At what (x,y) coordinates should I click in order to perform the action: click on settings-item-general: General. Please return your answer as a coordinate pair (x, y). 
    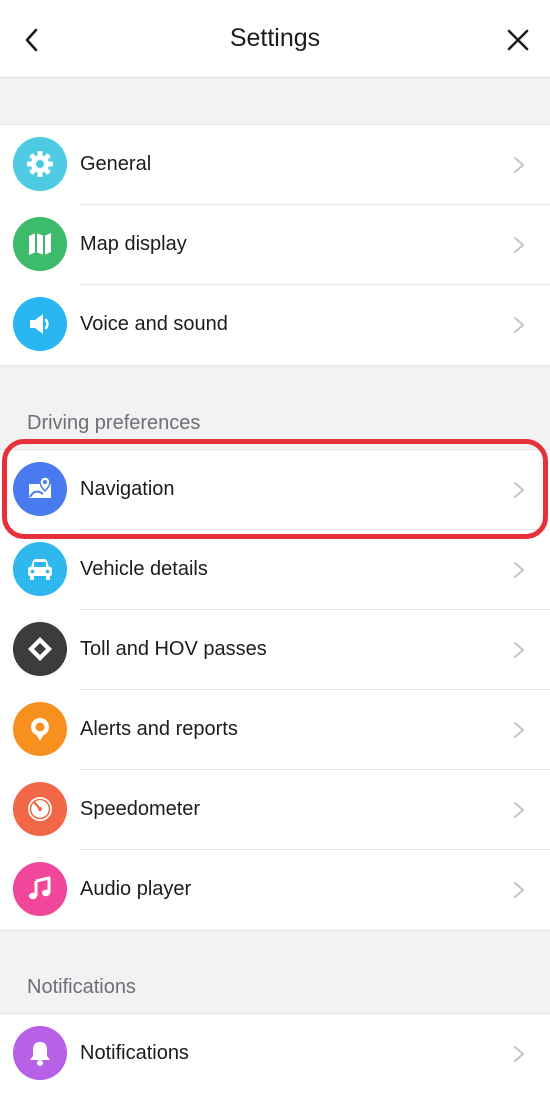
    Looking at the image, I should click on (275, 165).